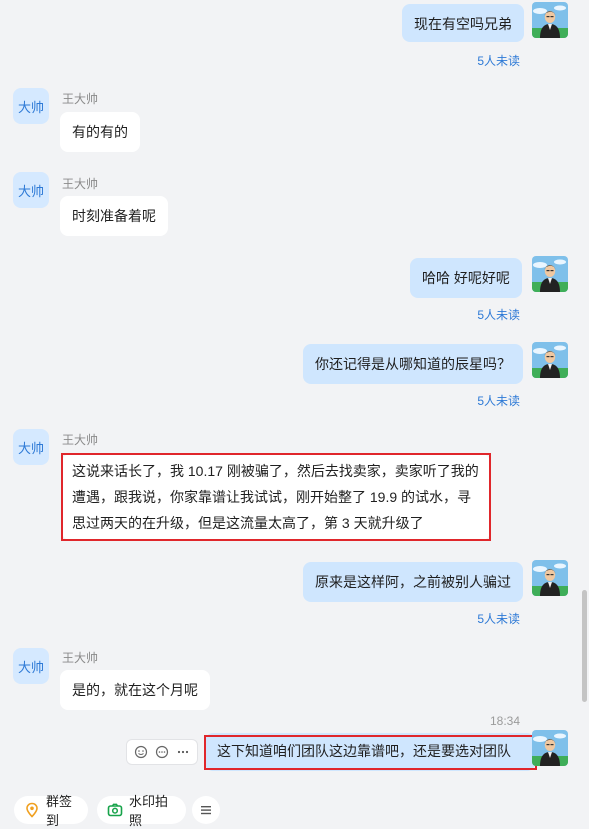 The height and width of the screenshot is (829, 589). I want to click on message-text: 你还记得是从哪知道的辰星吗？, so click(413, 364).